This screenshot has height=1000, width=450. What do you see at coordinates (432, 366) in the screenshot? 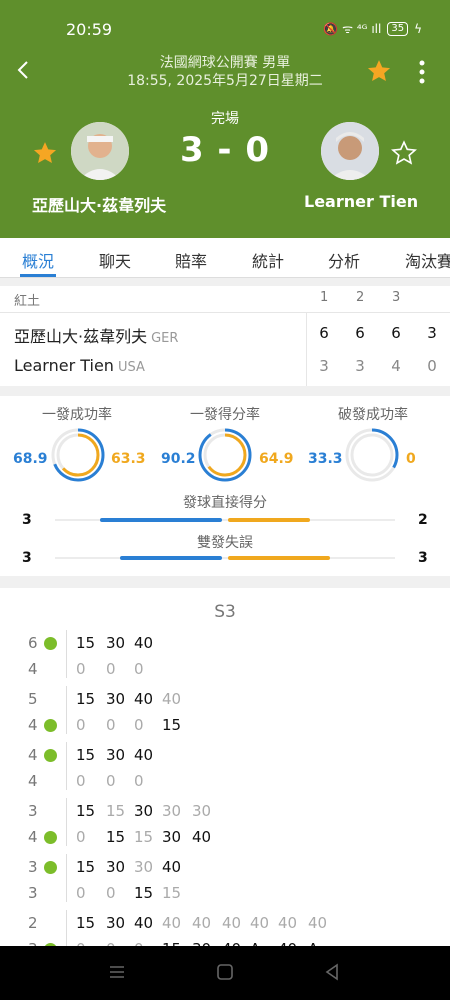
I see `p2-points: 0` at bounding box center [432, 366].